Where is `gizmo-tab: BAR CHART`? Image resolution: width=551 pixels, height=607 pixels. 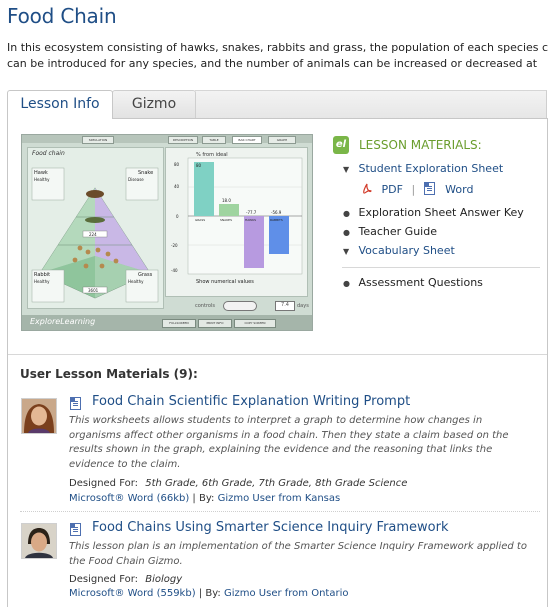 gizmo-tab: BAR CHART is located at coordinates (247, 140).